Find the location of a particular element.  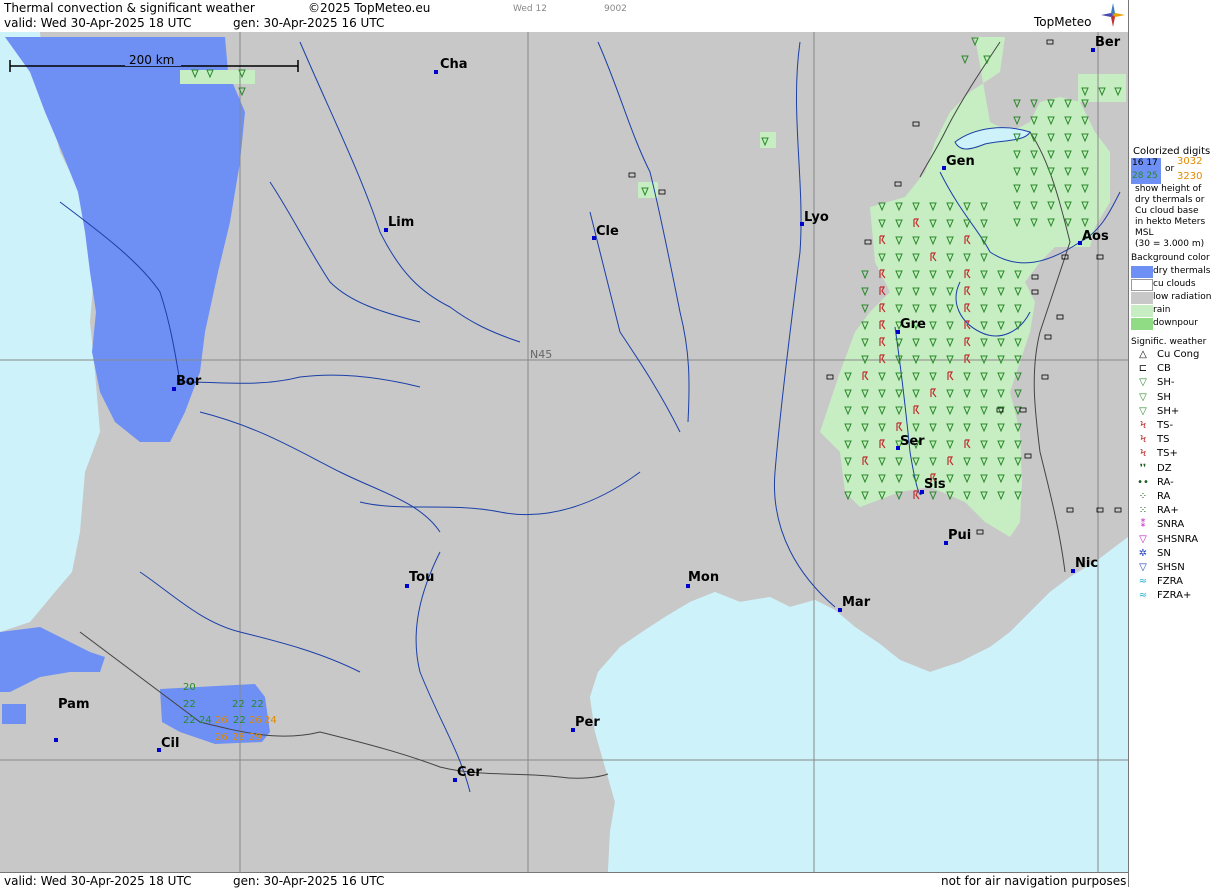

city-ser: Ser is located at coordinates (910, 442).